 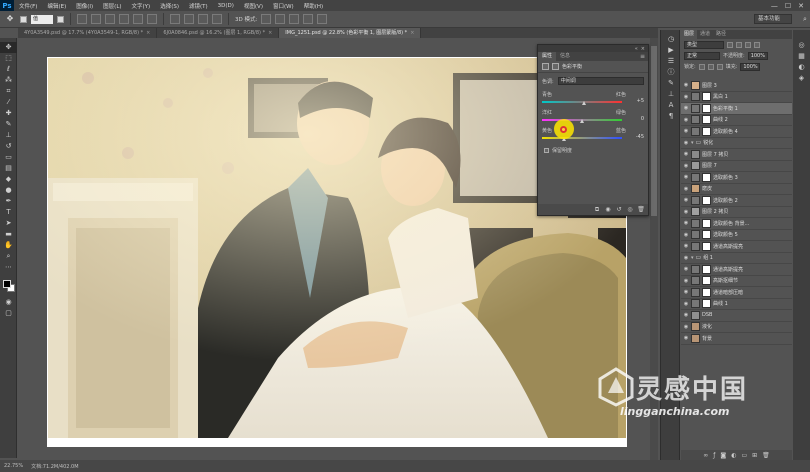 What do you see at coordinates (619, 210) in the screenshot?
I see `reset-icon: ↺` at bounding box center [619, 210].